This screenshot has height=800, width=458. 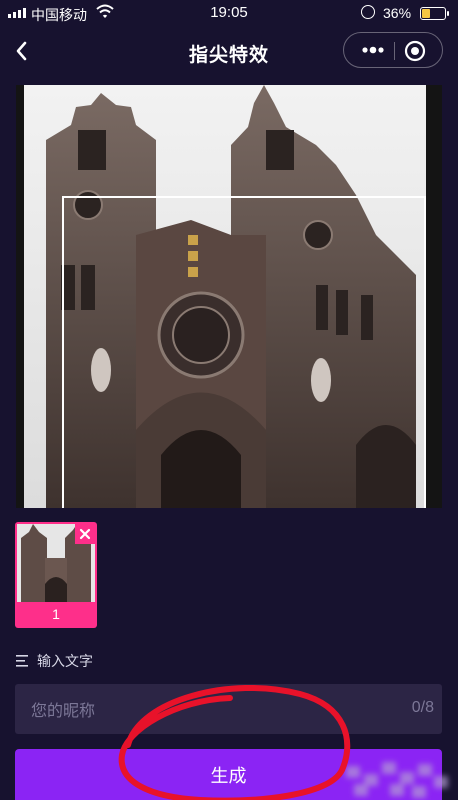 I want to click on mini-program-capsule, so click(x=393, y=50).